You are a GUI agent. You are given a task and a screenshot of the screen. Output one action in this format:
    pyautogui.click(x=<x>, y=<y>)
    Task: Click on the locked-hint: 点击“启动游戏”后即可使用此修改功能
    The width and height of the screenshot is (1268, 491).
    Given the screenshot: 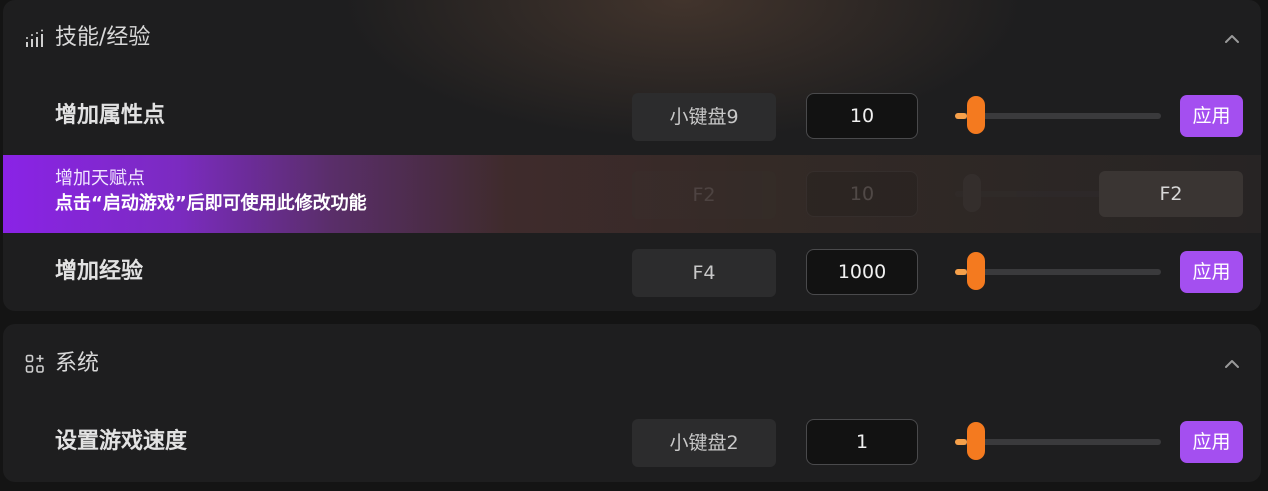 What is the action you would take?
    pyautogui.click(x=211, y=203)
    